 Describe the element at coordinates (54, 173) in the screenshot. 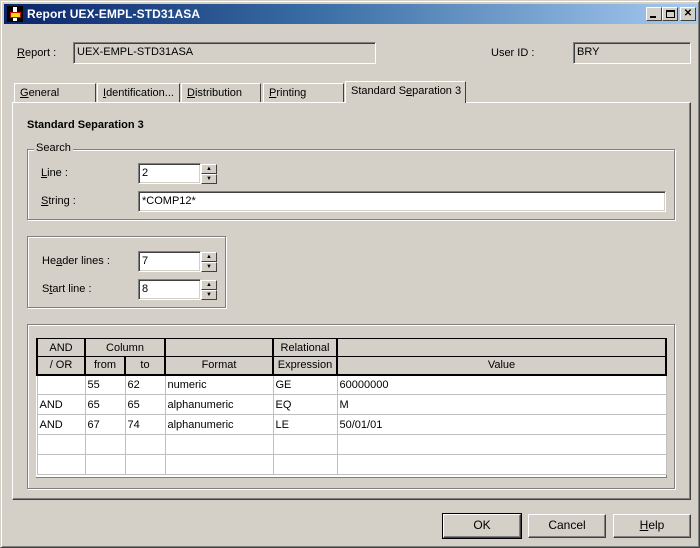

I see `line-label: Line :` at that location.